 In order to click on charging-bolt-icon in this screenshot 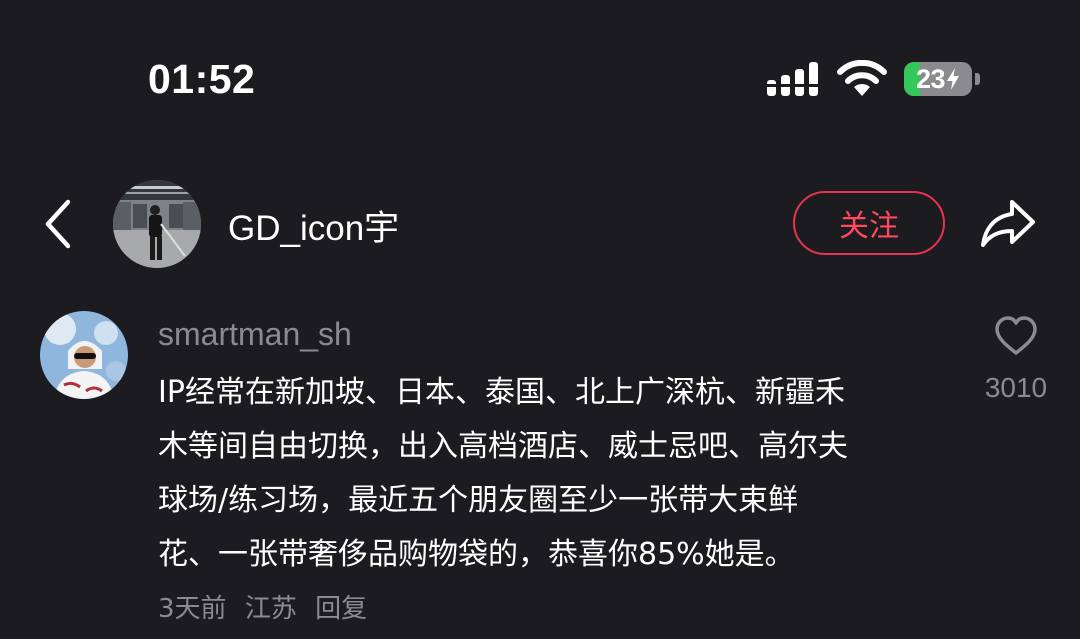, I will do `click(953, 79)`.